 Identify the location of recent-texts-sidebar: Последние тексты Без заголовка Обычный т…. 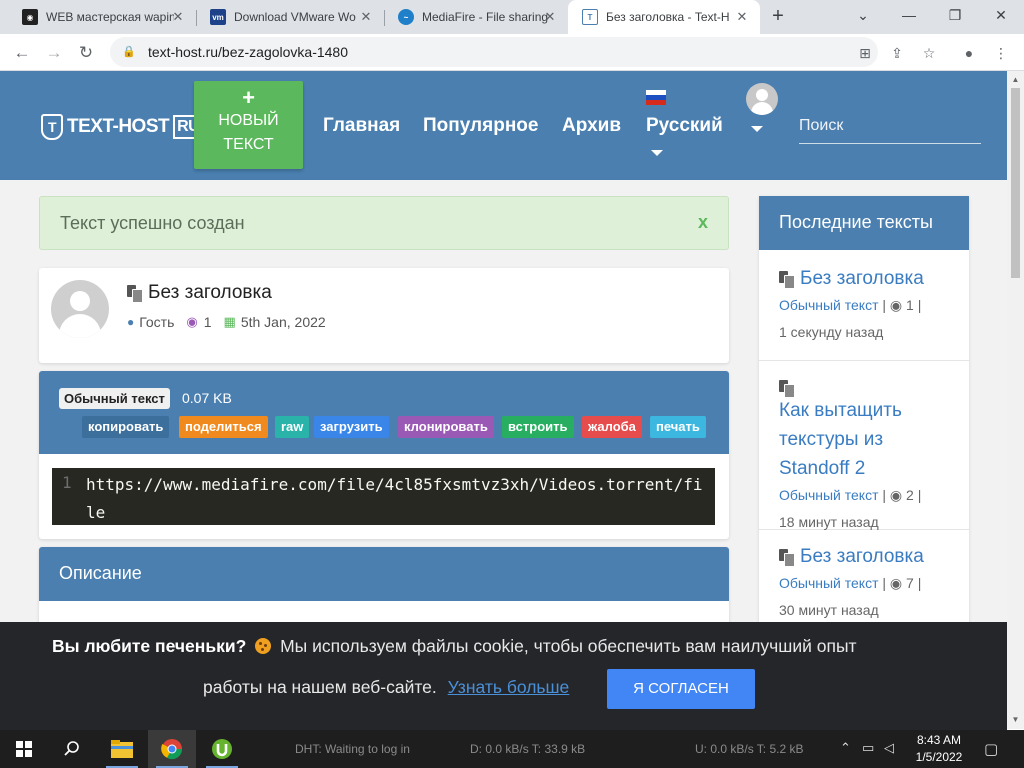
(864, 411).